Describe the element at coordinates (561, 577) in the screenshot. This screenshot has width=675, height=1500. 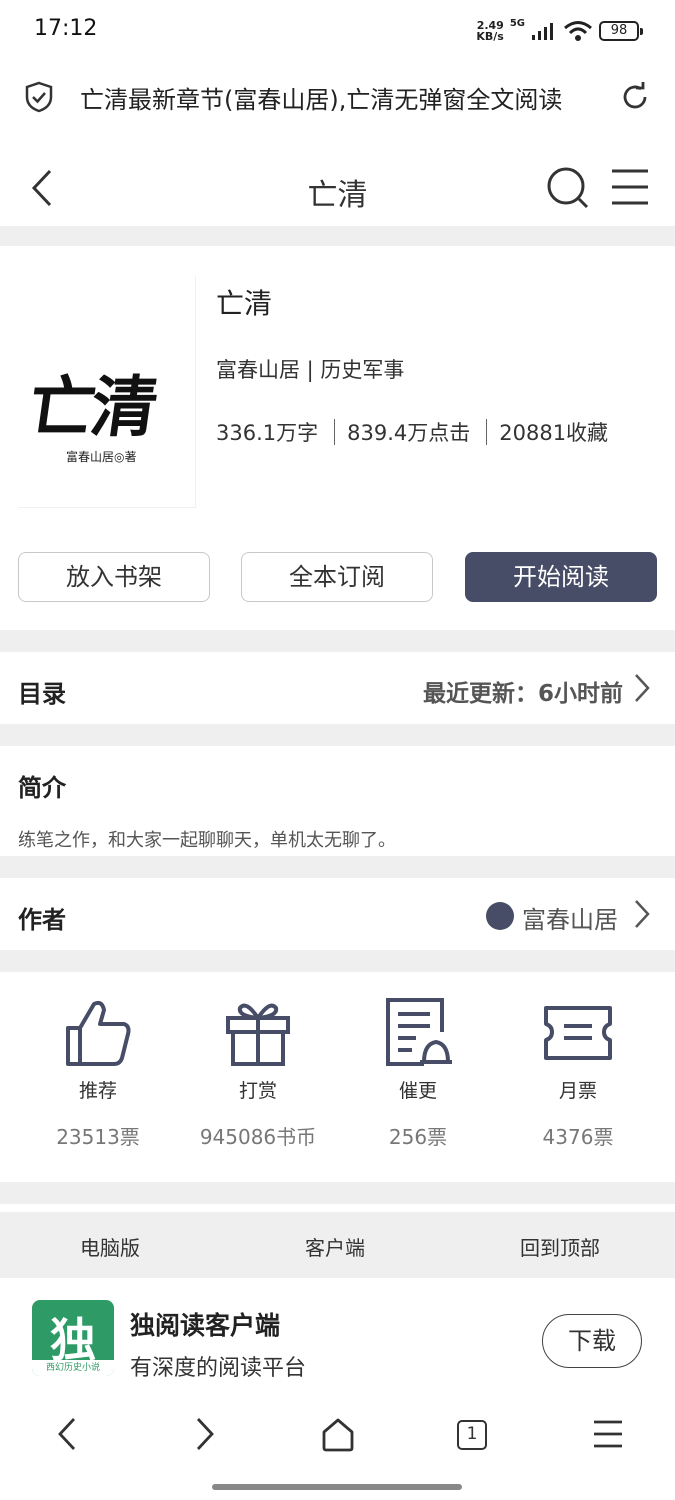
I see `start-reading-button: 开始阅读` at that location.